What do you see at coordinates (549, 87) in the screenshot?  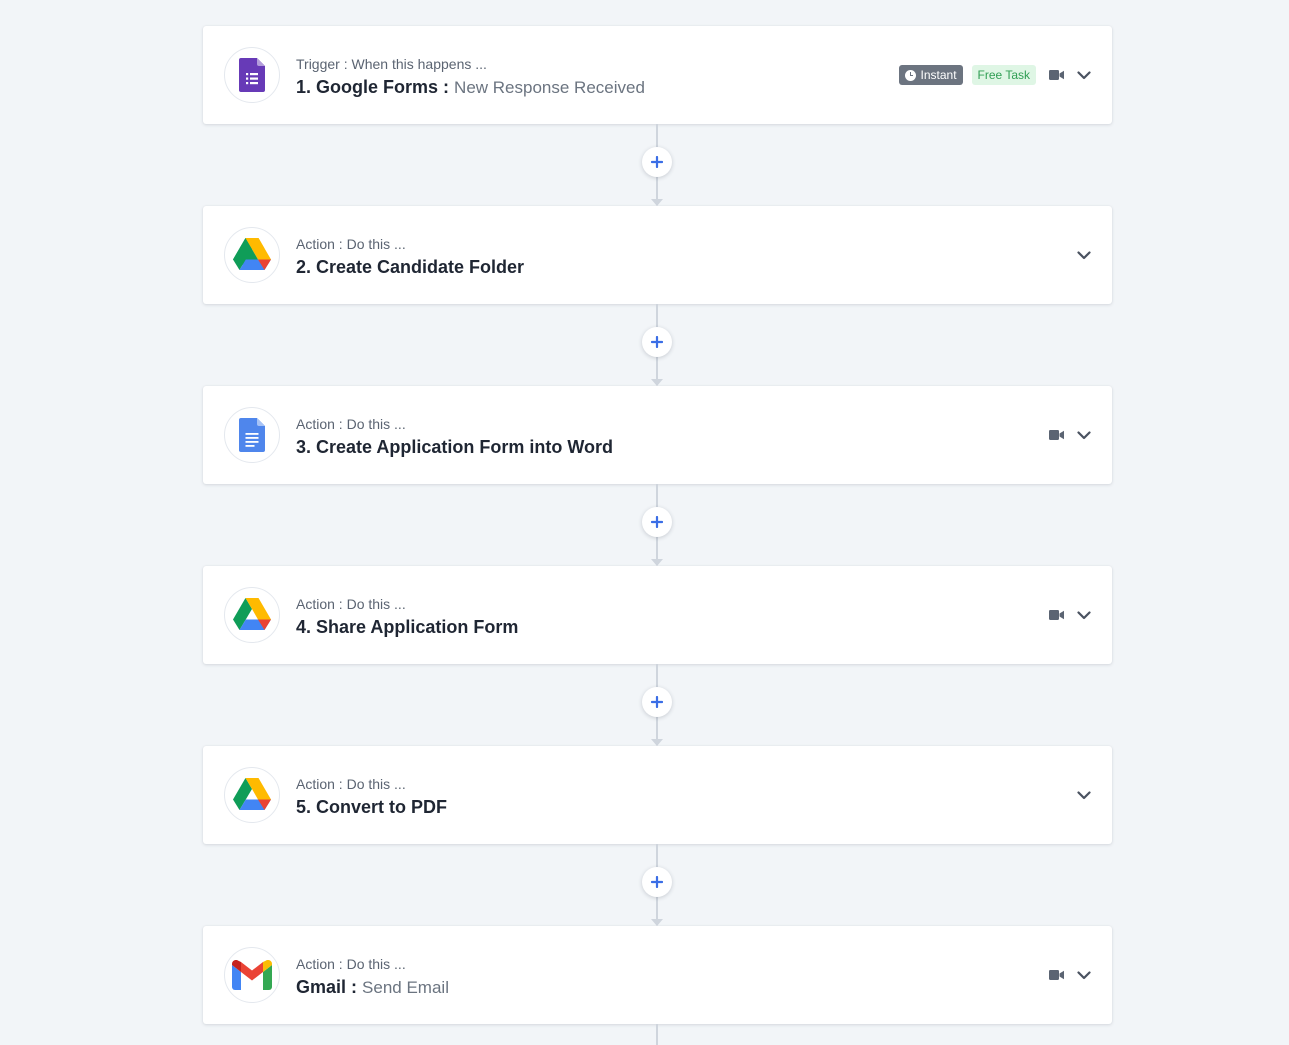 I see `step-event-name: New Response Received` at bounding box center [549, 87].